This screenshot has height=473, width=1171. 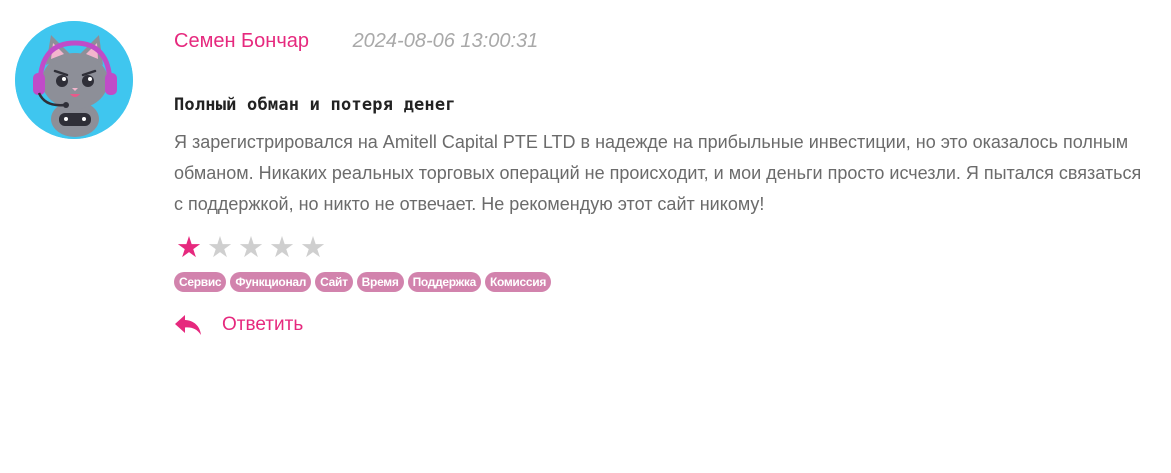 What do you see at coordinates (661, 41) in the screenshot?
I see `review-meta: Семен Бончар 2024-08-06 13:00:31` at bounding box center [661, 41].